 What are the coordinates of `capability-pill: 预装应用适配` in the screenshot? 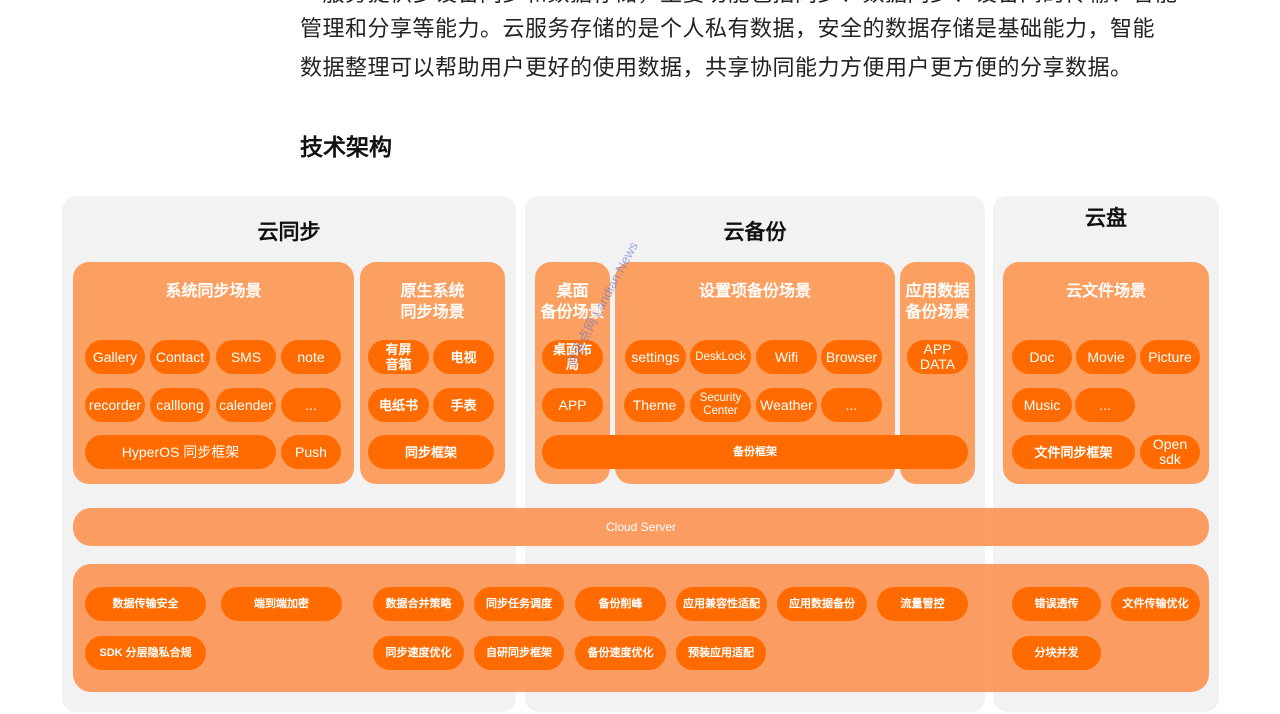 It's located at (721, 653).